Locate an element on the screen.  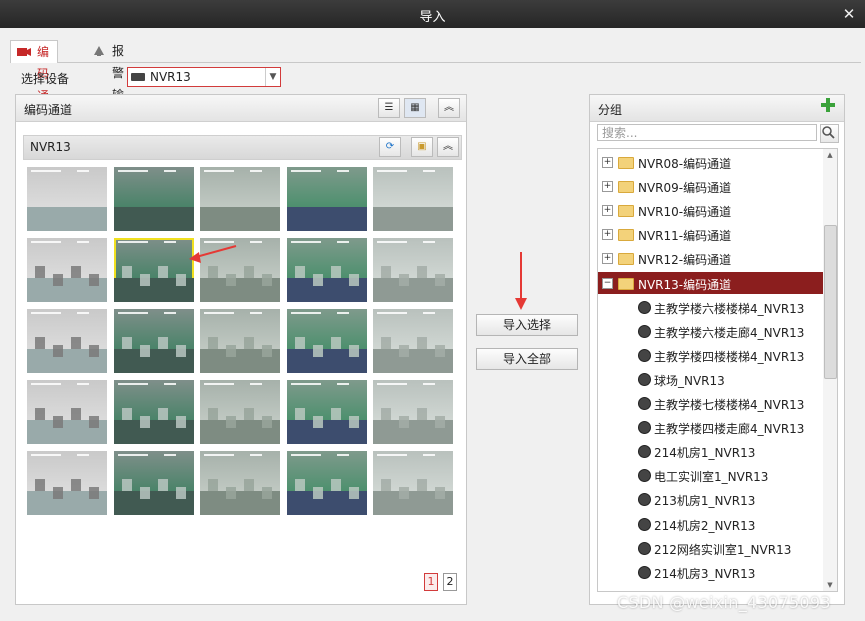
collapse-device-icon: ︽ is located at coordinates (448, 147).